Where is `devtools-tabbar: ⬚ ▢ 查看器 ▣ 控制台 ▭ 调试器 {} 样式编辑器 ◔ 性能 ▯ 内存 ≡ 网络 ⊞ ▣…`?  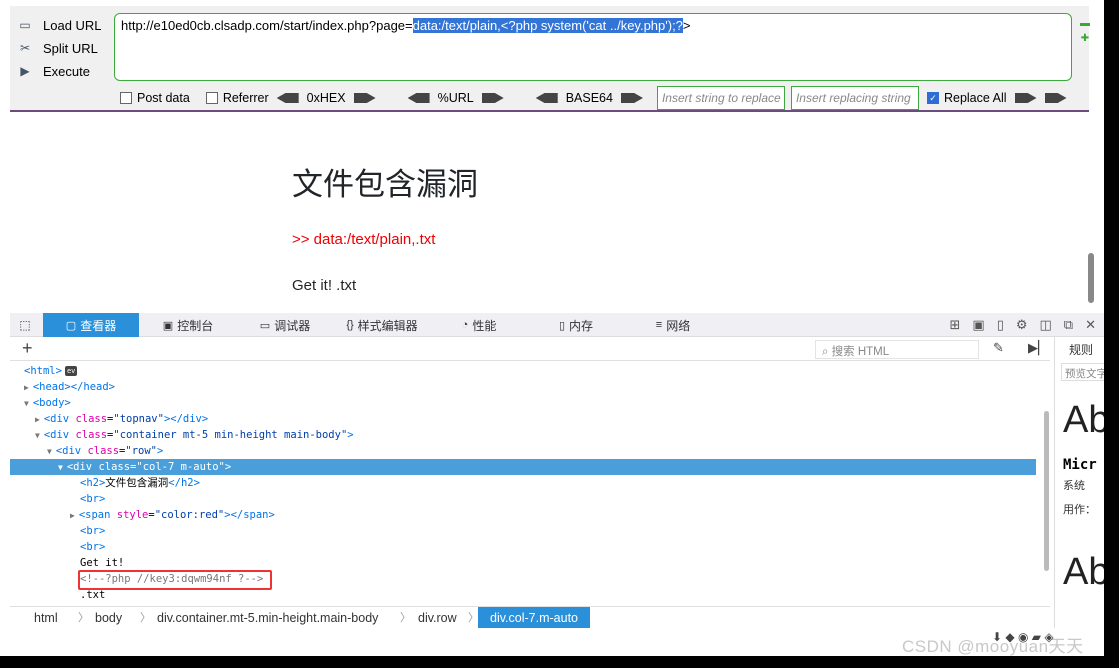 devtools-tabbar: ⬚ ▢ 查看器 ▣ 控制台 ▭ 调试器 {} 样式编辑器 ◔ 性能 ▯ 内存 ≡ 网络 ⊞ ▣… is located at coordinates (557, 325).